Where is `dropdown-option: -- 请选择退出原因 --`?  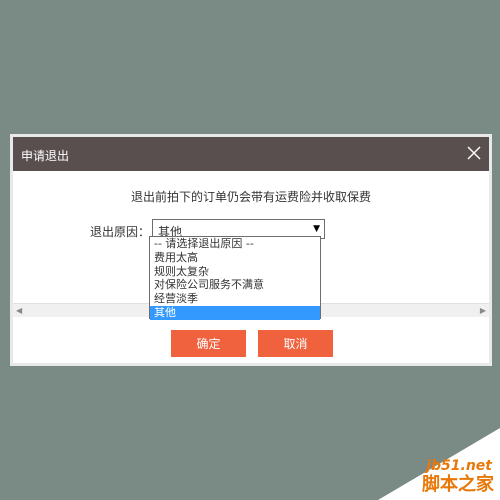
dropdown-option: -- 请选择退出原因 -- is located at coordinates (235, 244).